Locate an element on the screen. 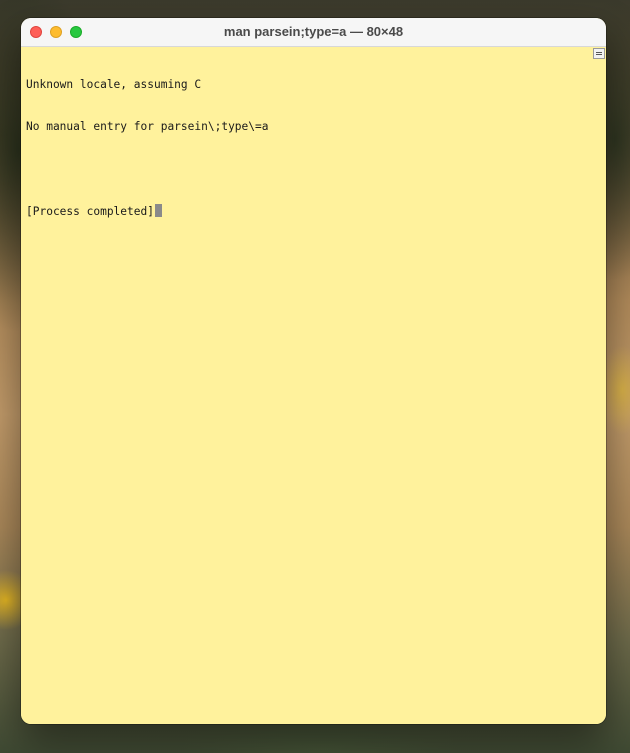 This screenshot has height=753, width=630. terminal-line: No manual entry for parsein\;type\=a is located at coordinates (147, 126).